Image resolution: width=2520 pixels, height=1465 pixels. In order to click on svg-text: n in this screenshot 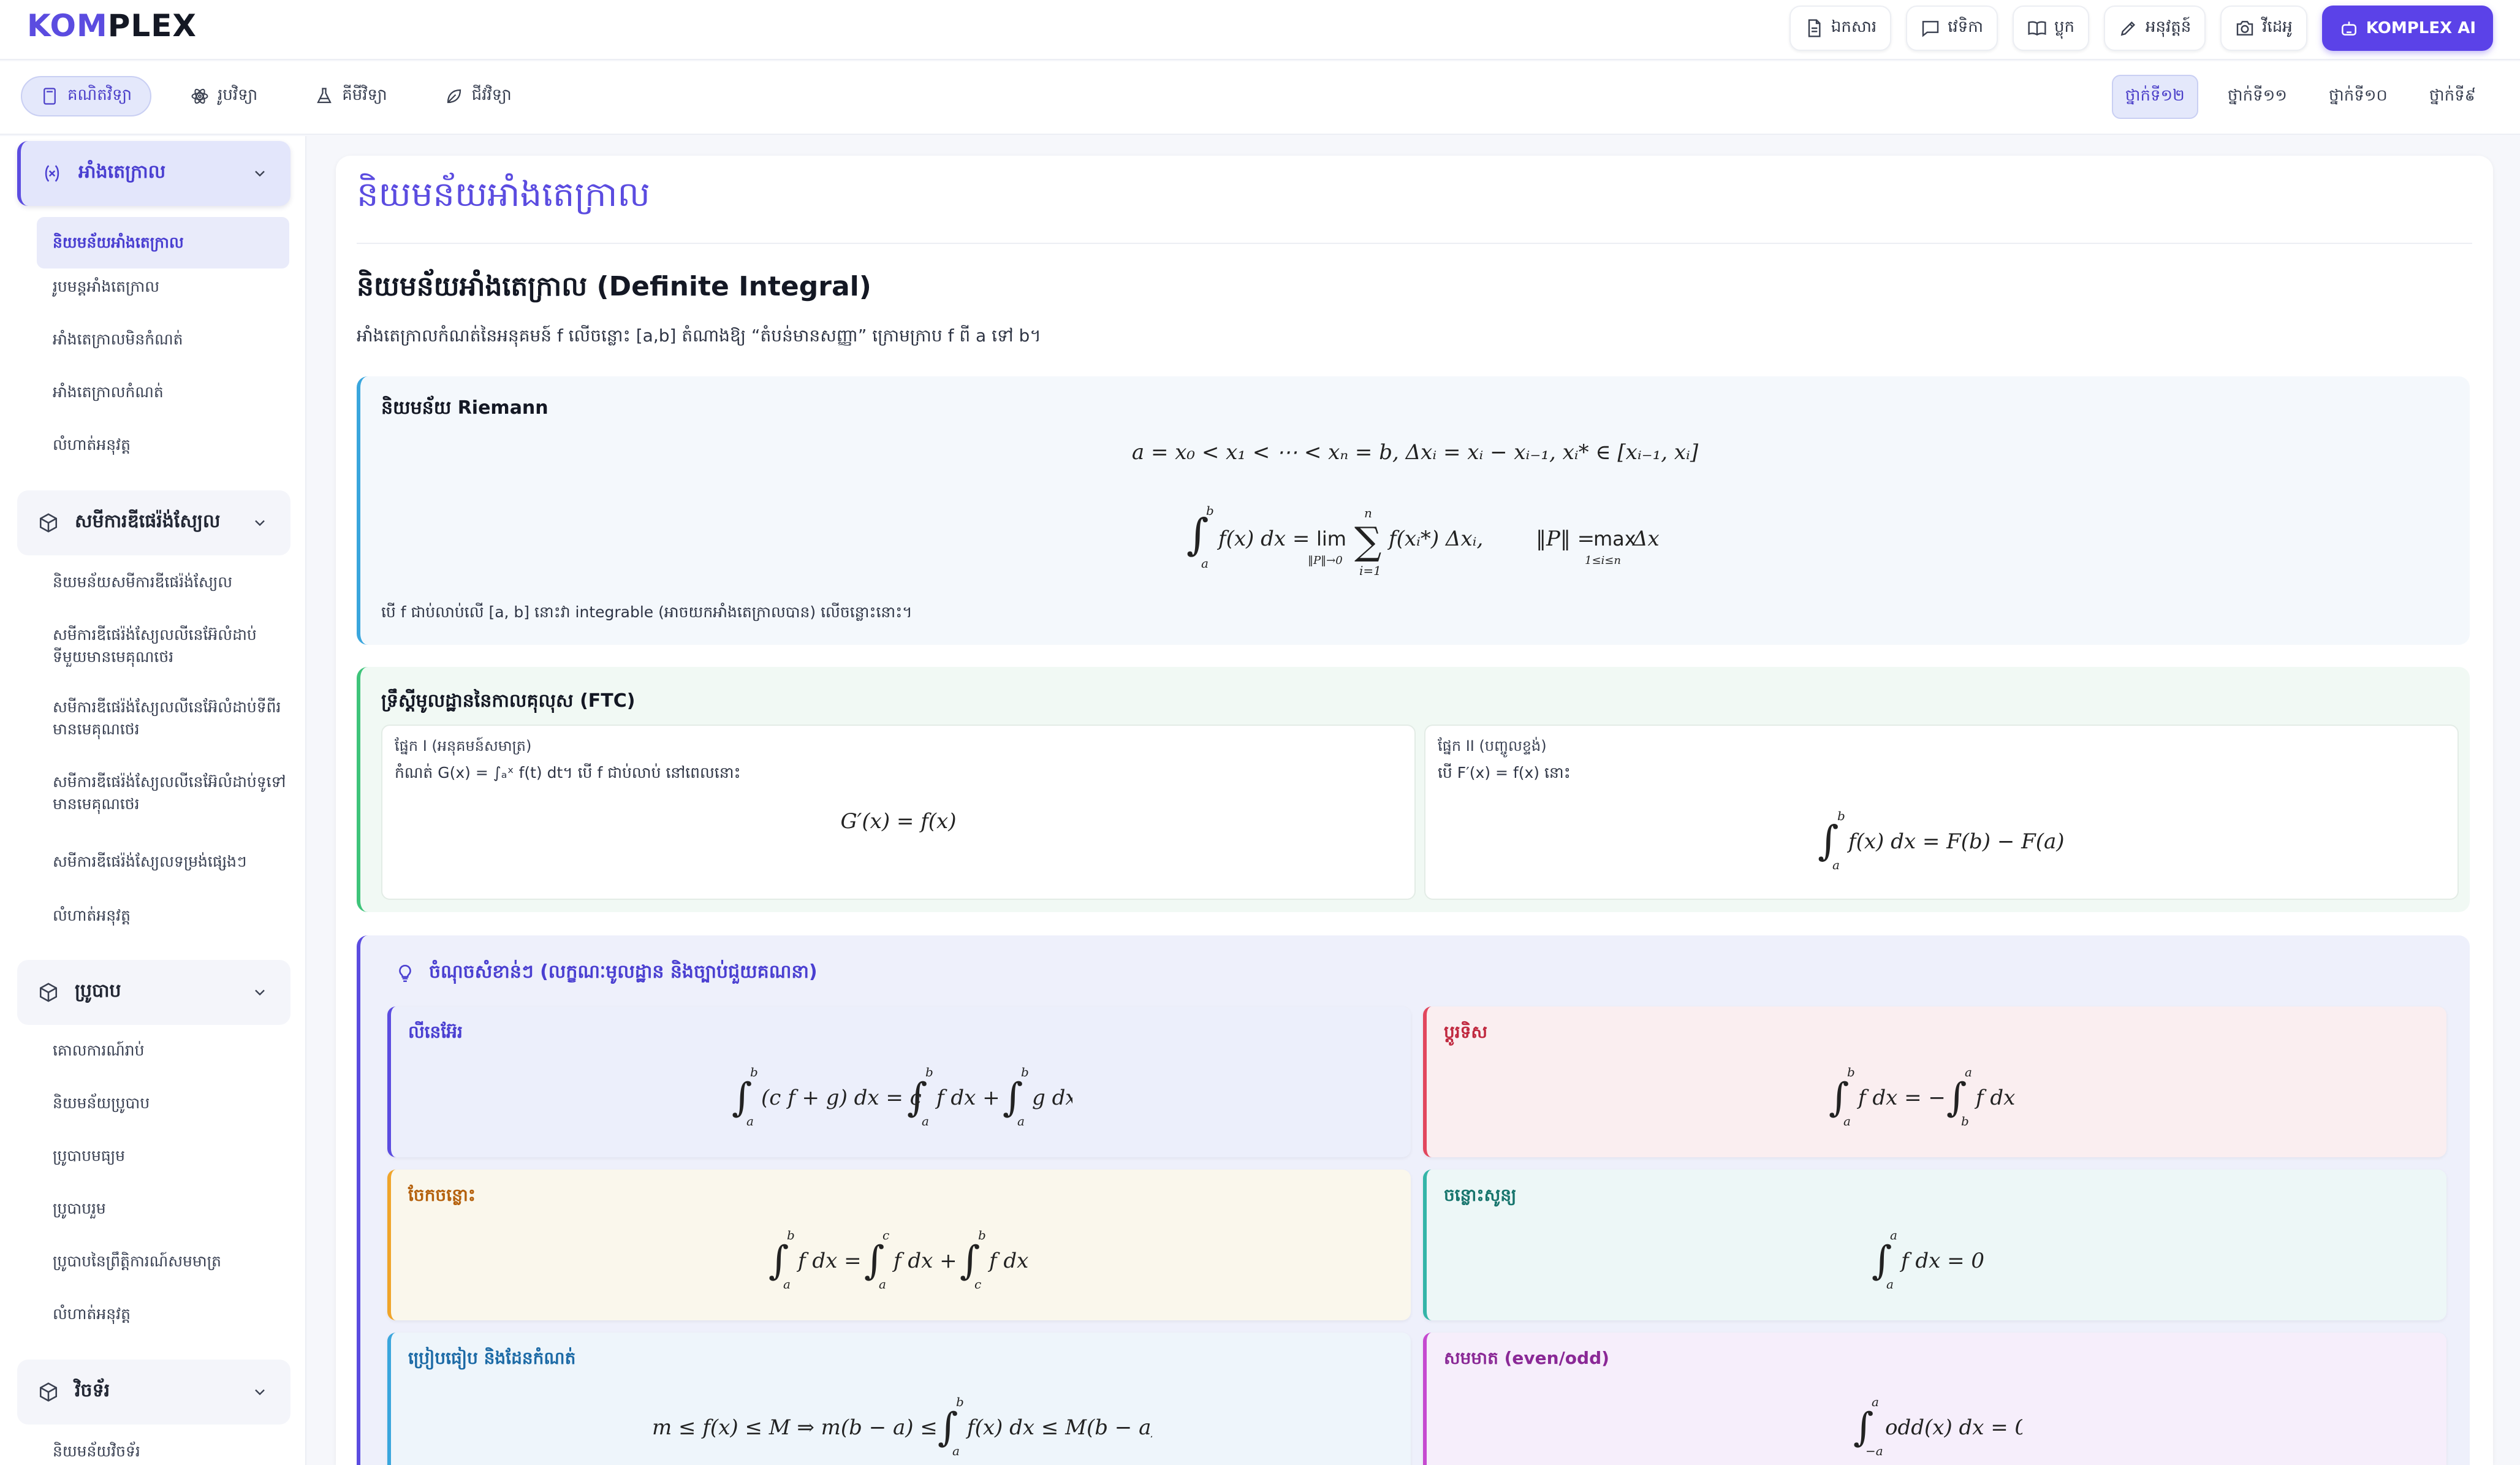, I will do `click(1368, 513)`.